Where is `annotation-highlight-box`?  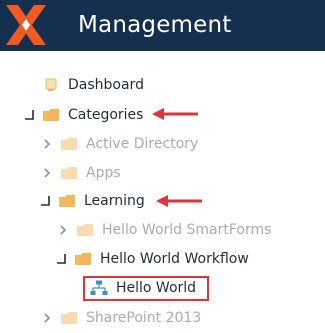 annotation-highlight-box is located at coordinates (146, 288).